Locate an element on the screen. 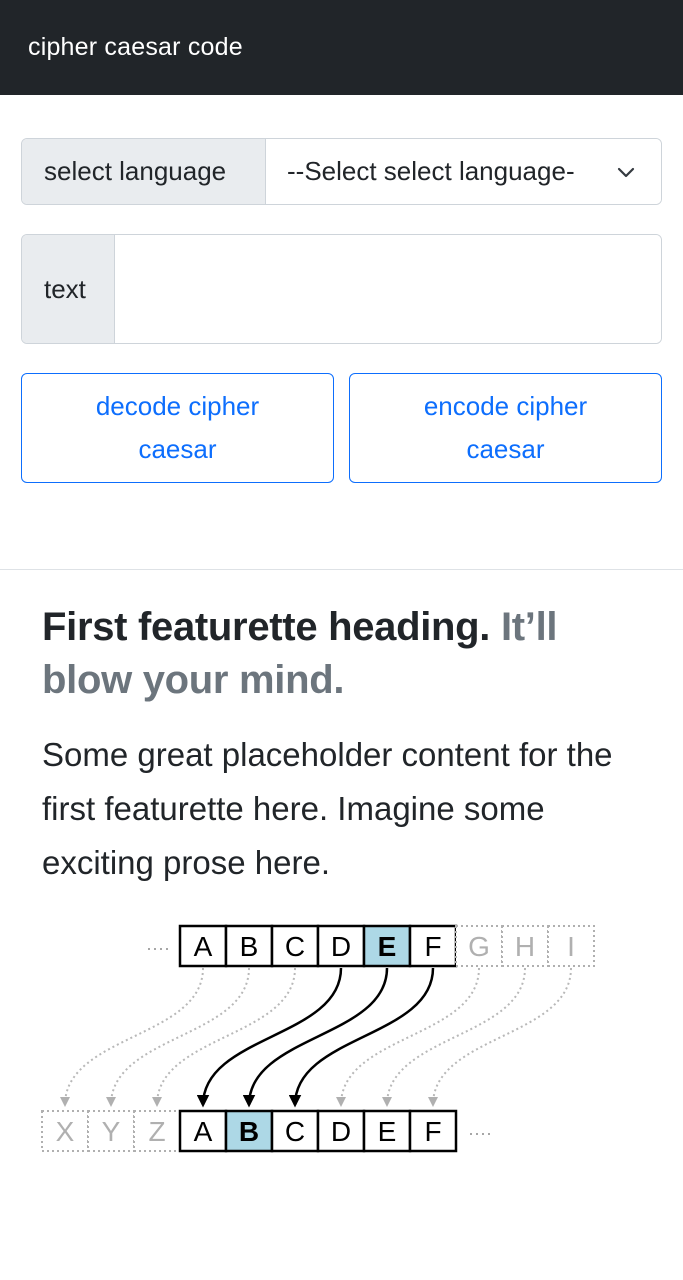 This screenshot has height=1280, width=683. featurette-heading-main: First featurette heading. is located at coordinates (266, 627).